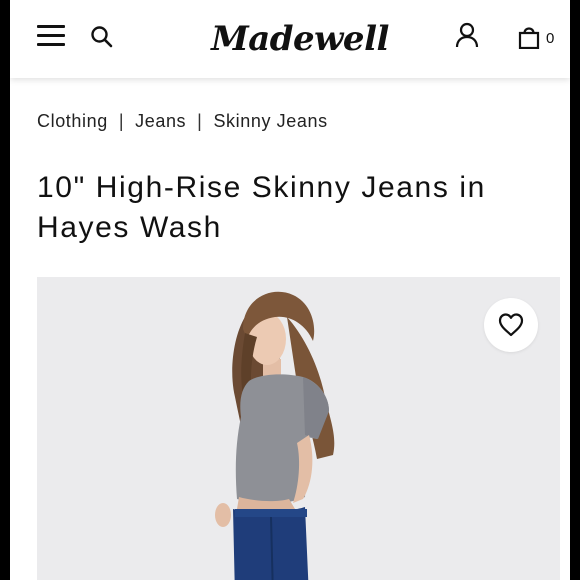 Image resolution: width=580 pixels, height=580 pixels. Describe the element at coordinates (300, 39) in the screenshot. I see `brand-logo: Madewell` at that location.